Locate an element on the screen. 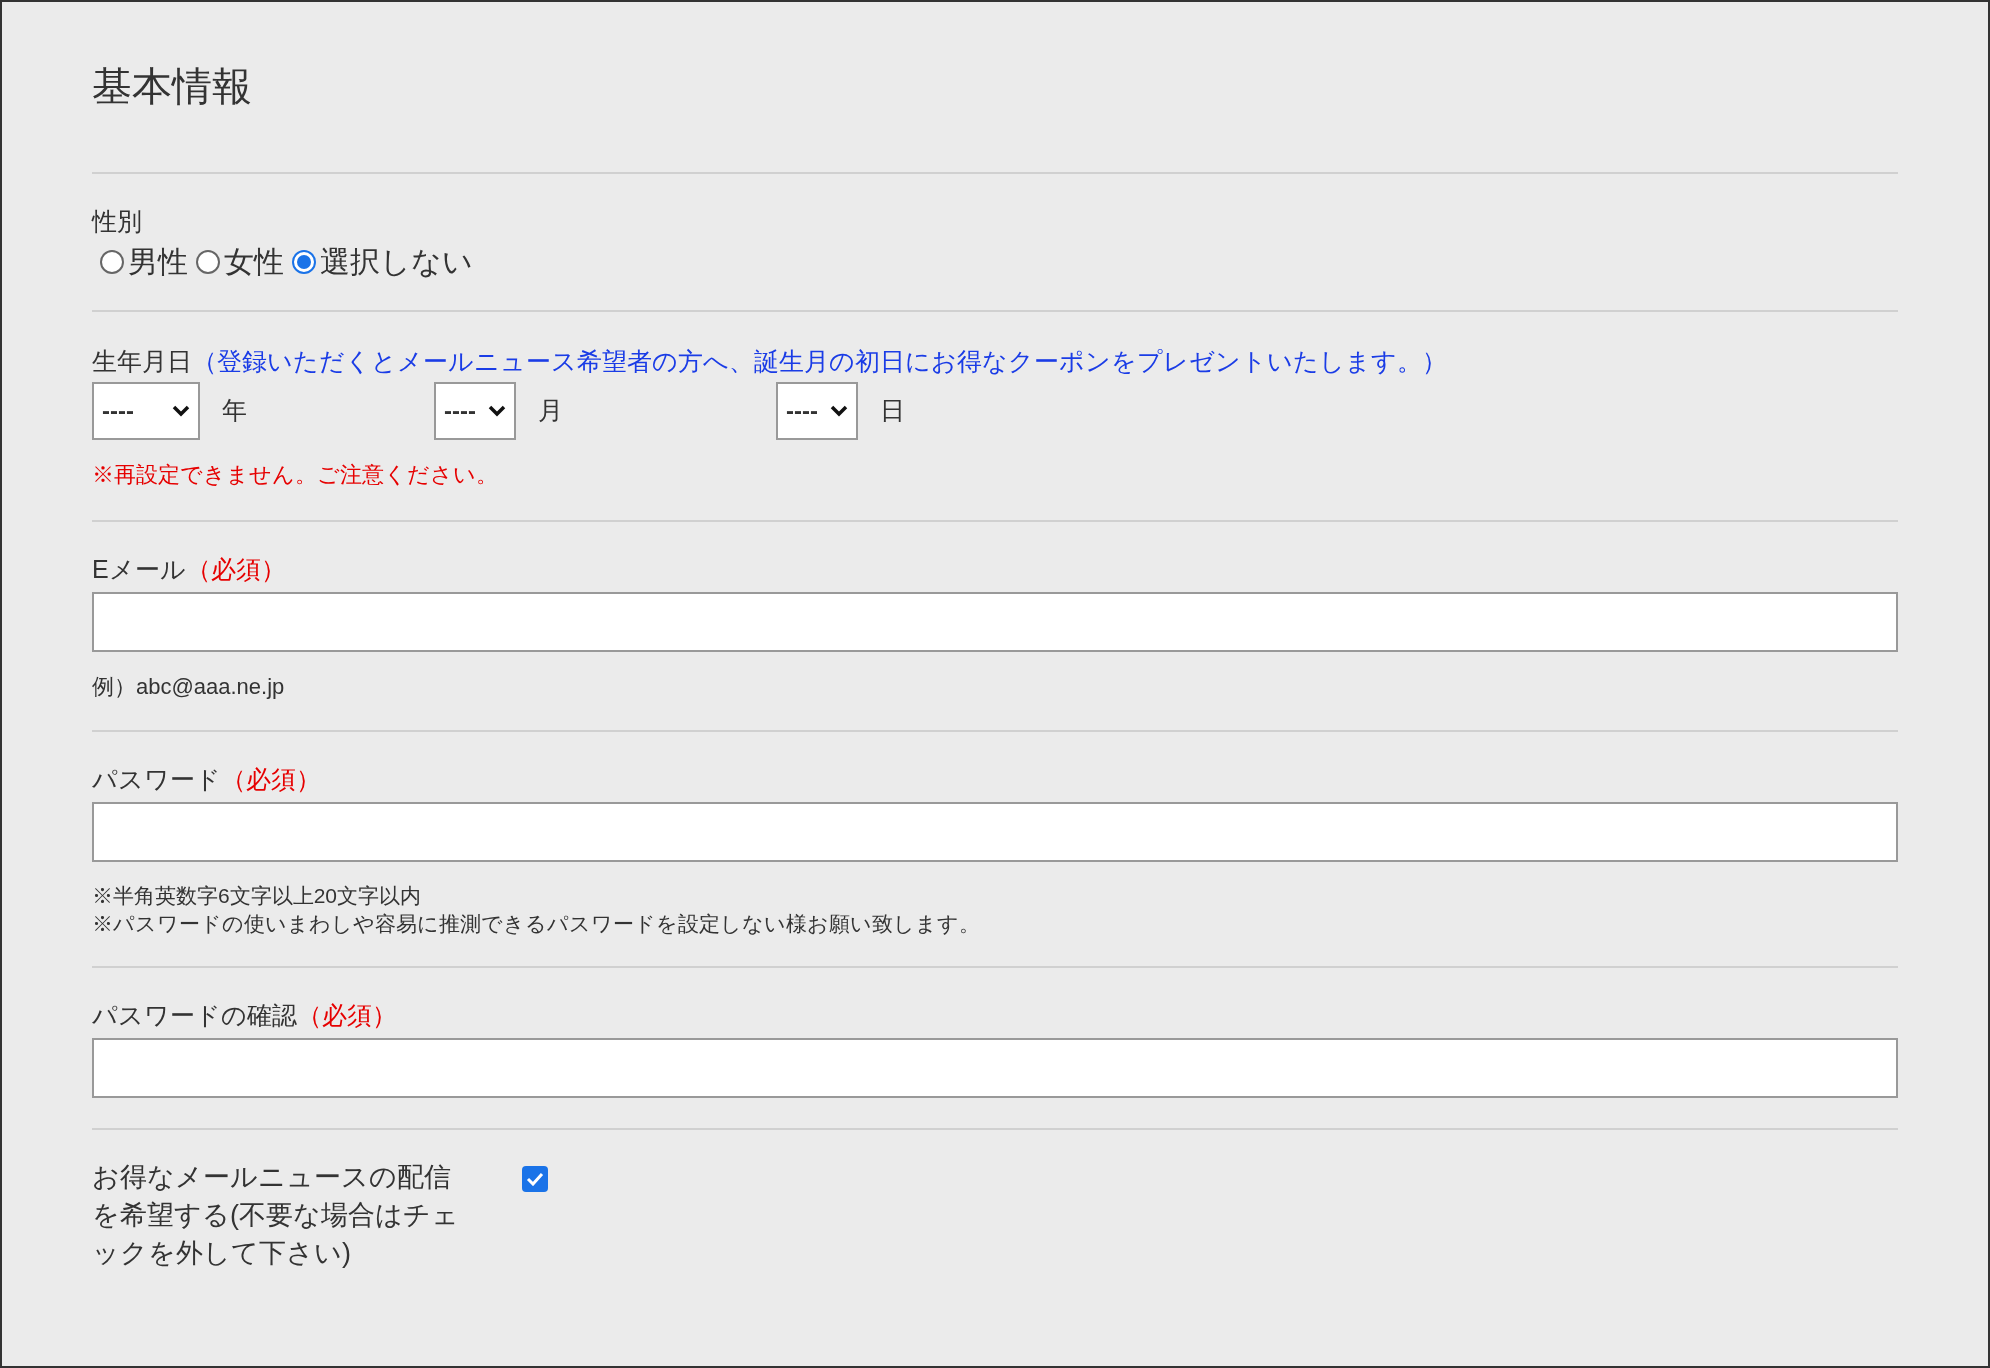 Image resolution: width=1990 pixels, height=1368 pixels. checkmark-icon is located at coordinates (535, 1179).